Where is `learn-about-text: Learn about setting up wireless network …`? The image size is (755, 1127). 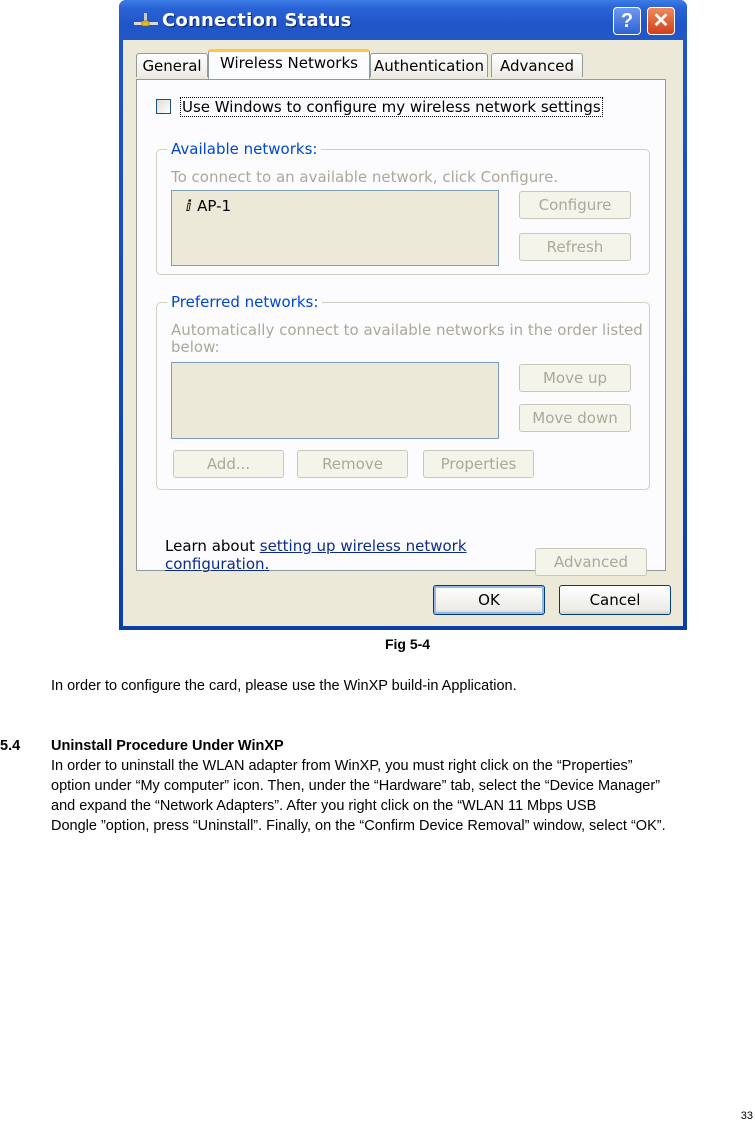
learn-about-text: Learn about setting up wireless network … is located at coordinates (325, 555).